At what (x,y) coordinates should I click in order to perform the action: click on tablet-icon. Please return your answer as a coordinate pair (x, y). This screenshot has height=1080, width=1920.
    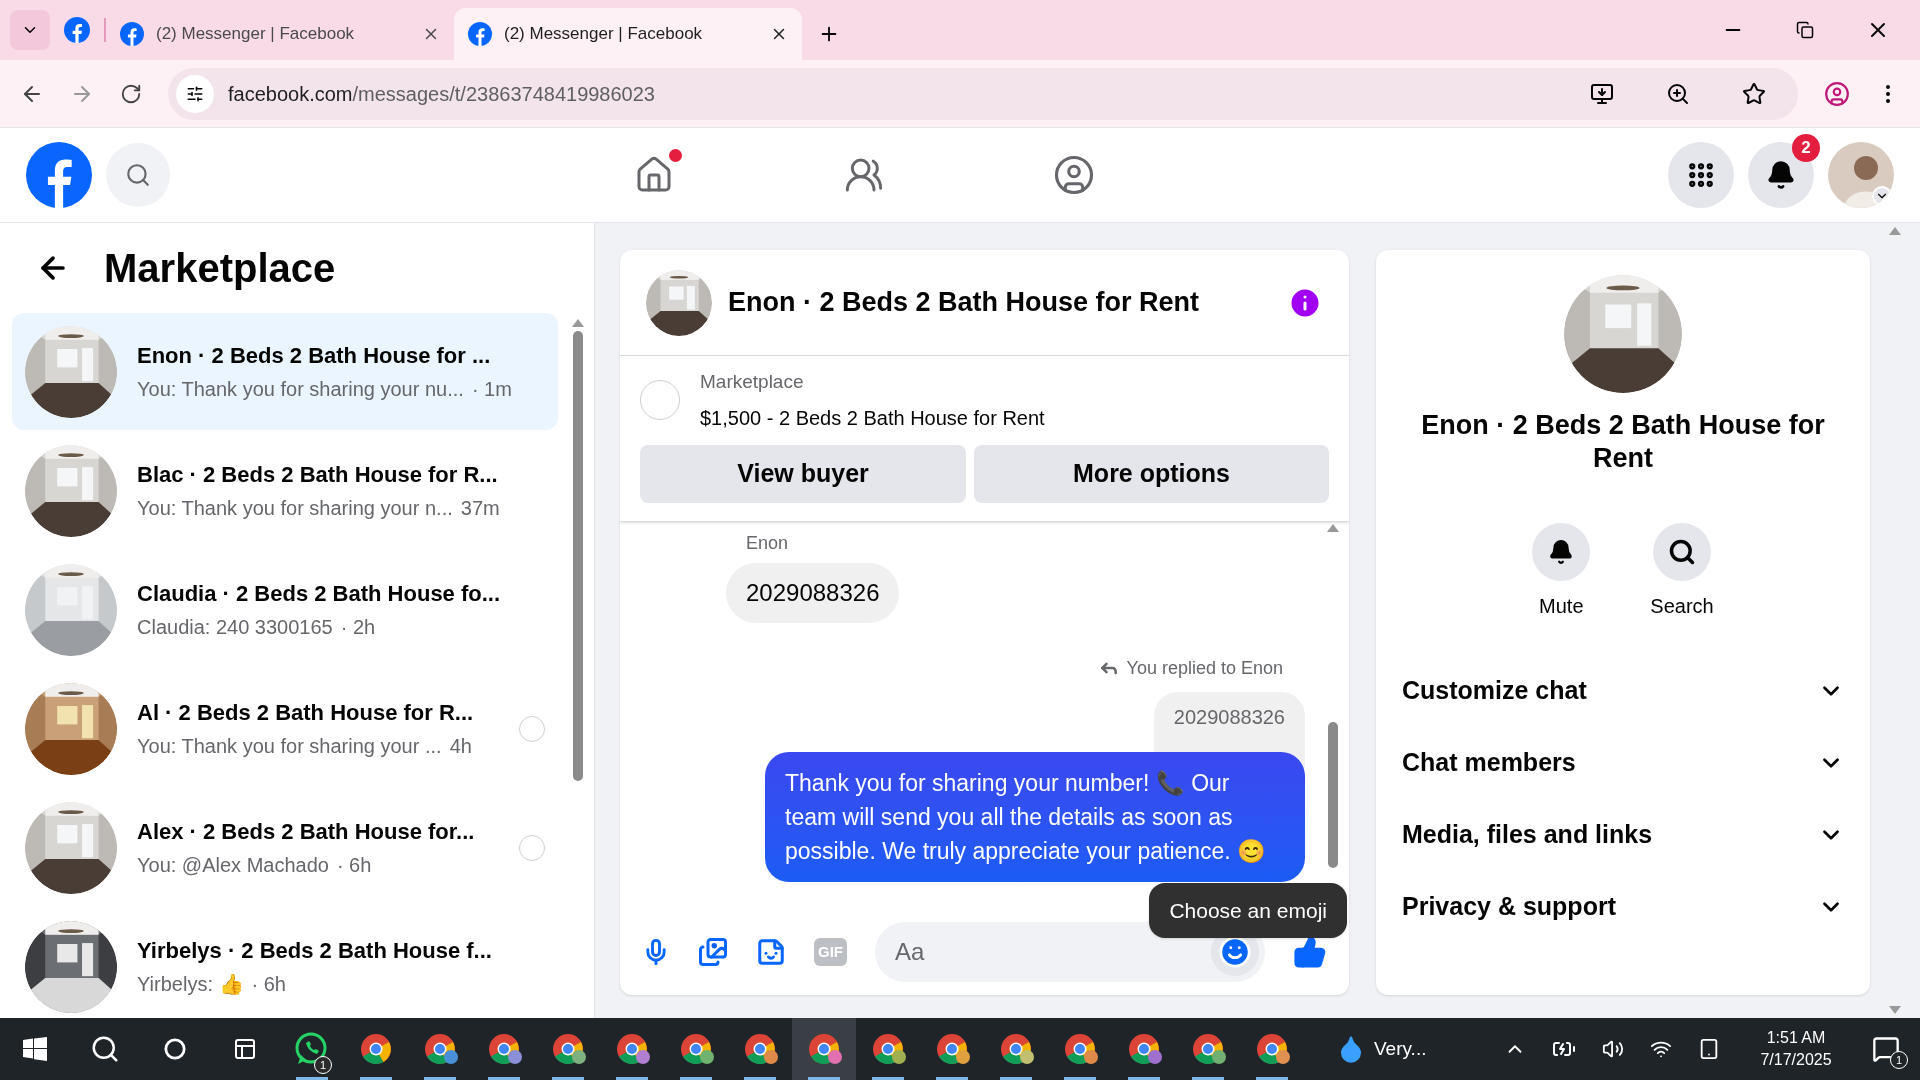
    Looking at the image, I should click on (1709, 1049).